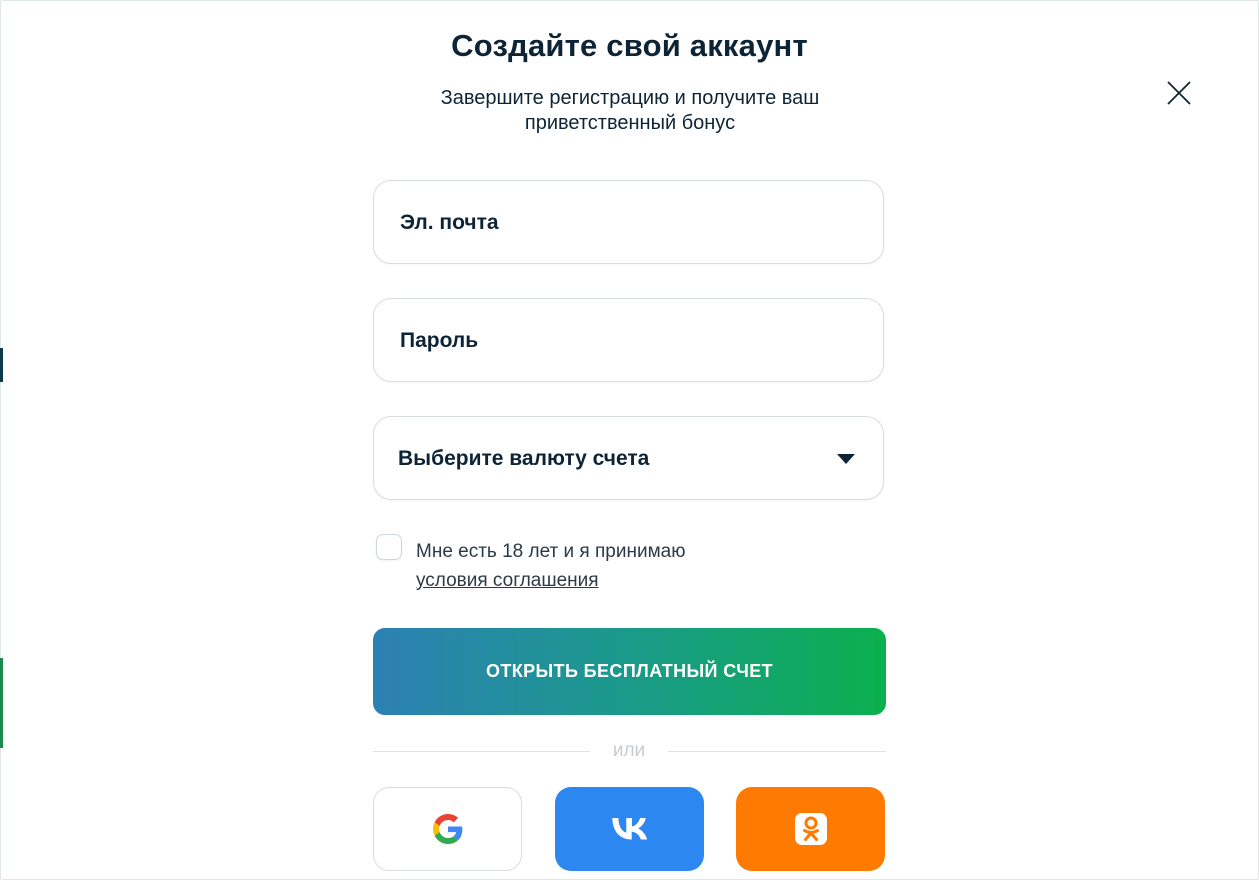  I want to click on odnoklassniki-login-button, so click(810, 829).